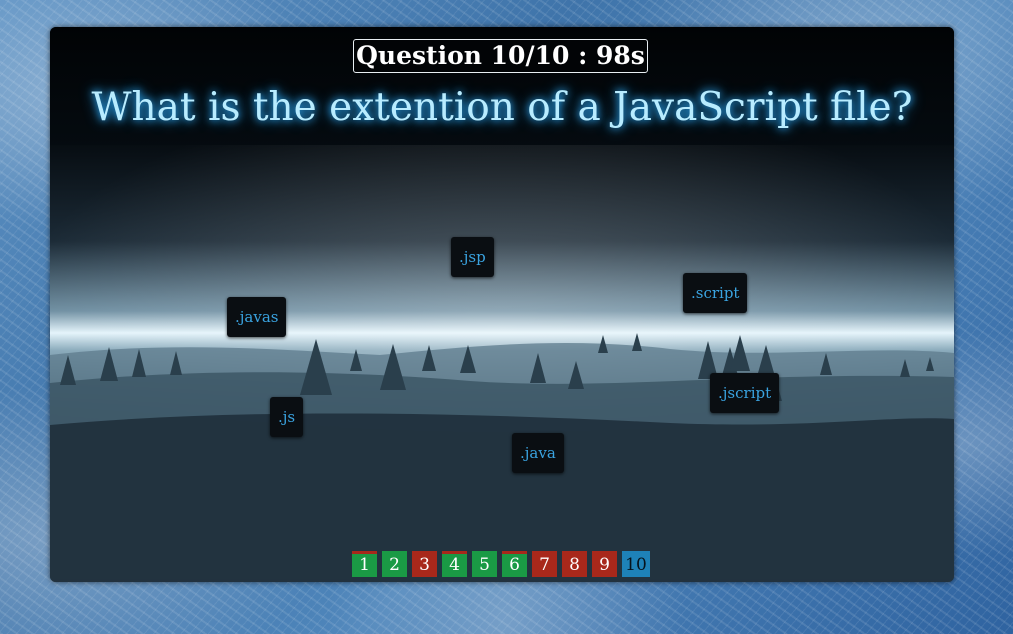 The image size is (1013, 634). I want to click on progress-item: 4, so click(454, 564).